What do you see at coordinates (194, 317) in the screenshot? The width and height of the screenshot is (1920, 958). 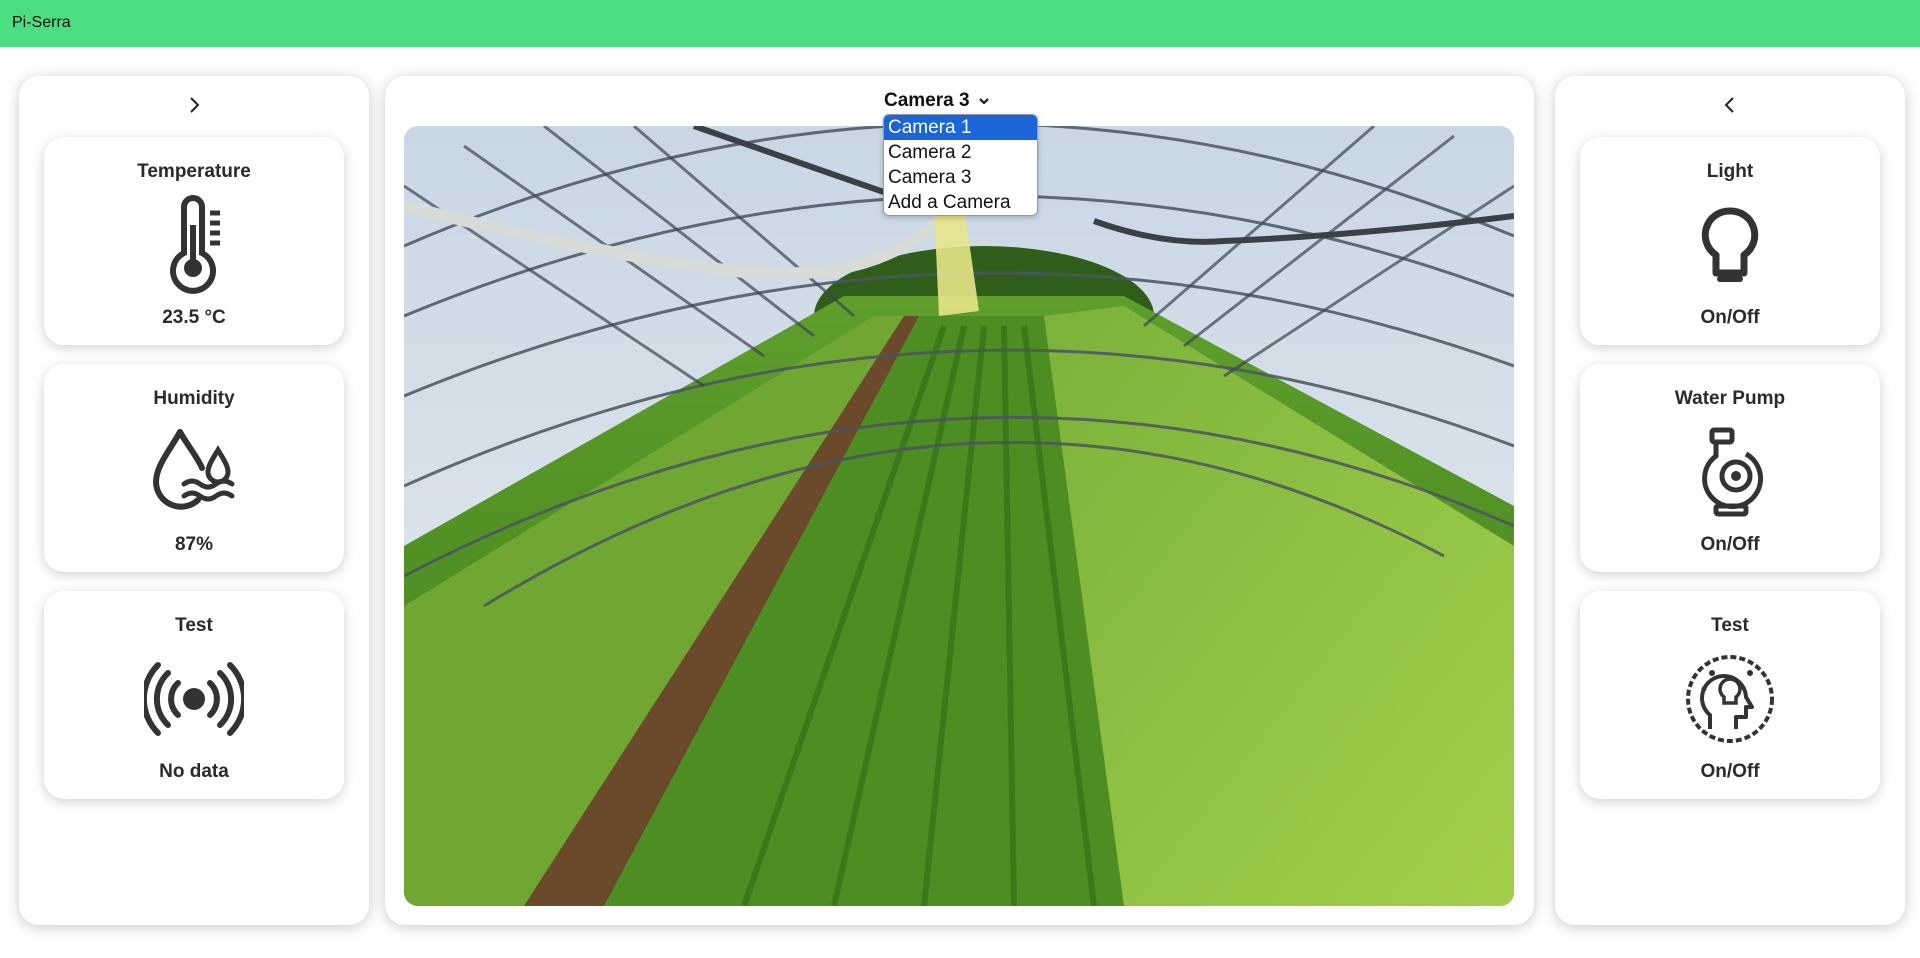 I see `temperature-value: 23.5 °C` at bounding box center [194, 317].